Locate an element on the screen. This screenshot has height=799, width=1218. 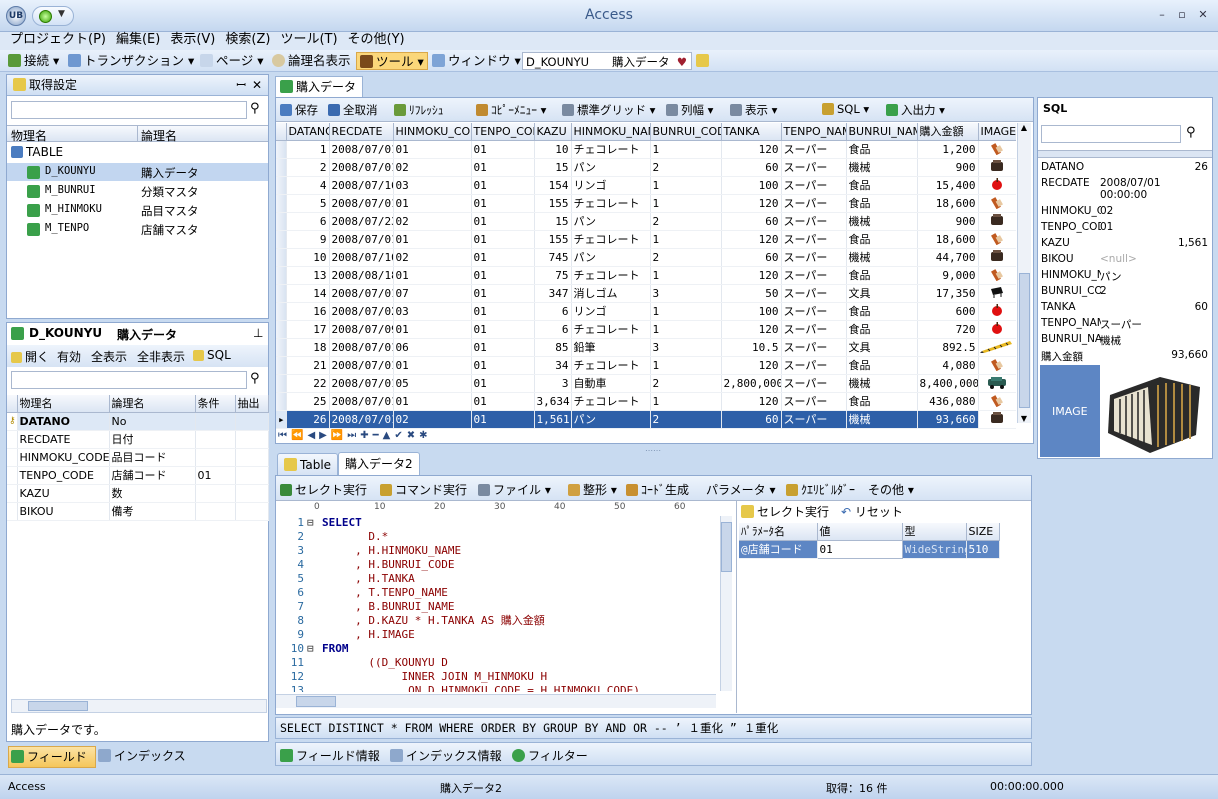
record-field: HINMOKU_NAパン is located at coordinates (1125, 276).